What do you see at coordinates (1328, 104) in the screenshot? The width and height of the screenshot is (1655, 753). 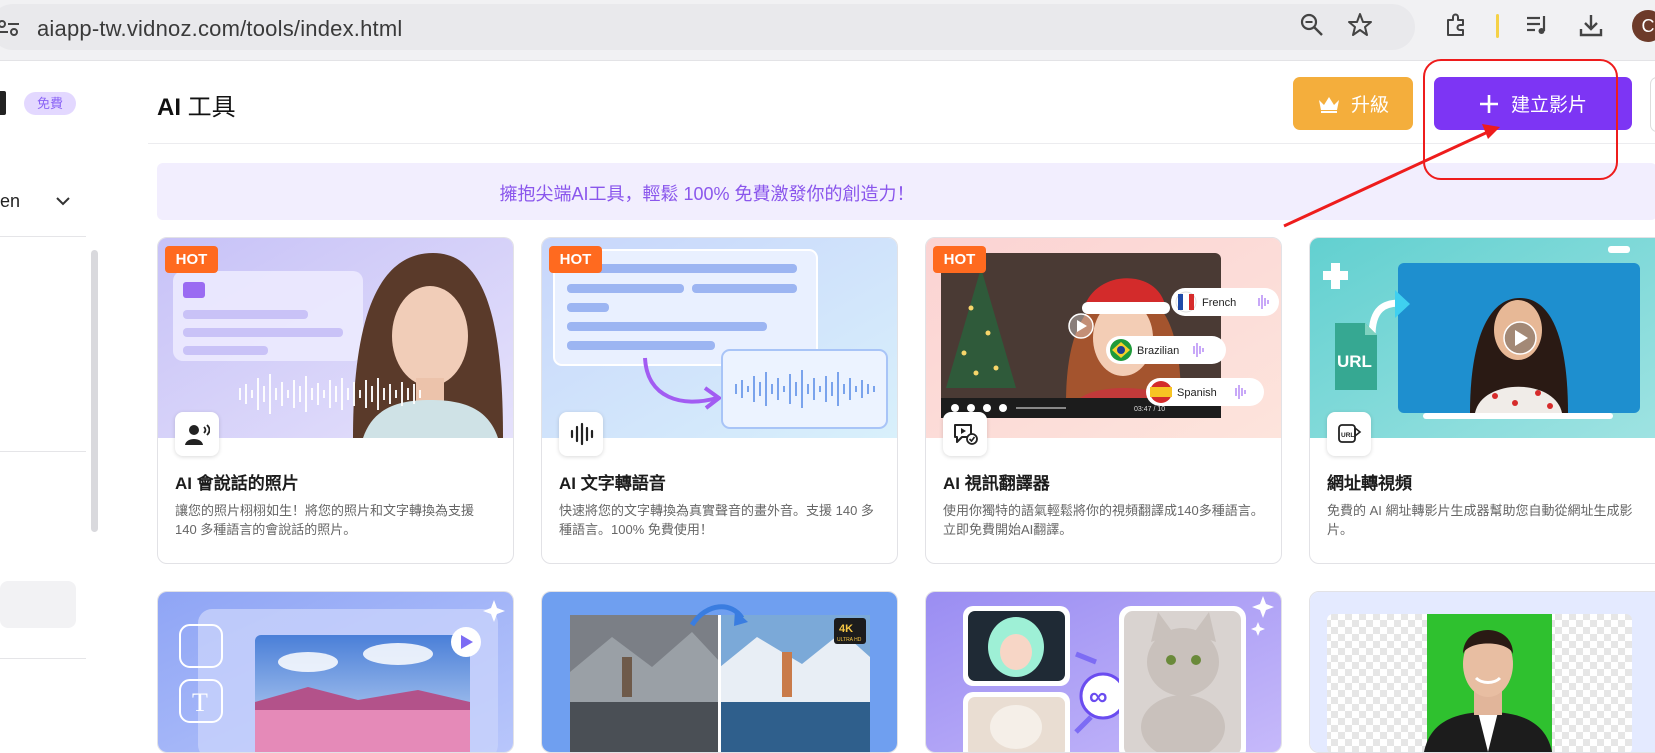 I see `crown-icon` at bounding box center [1328, 104].